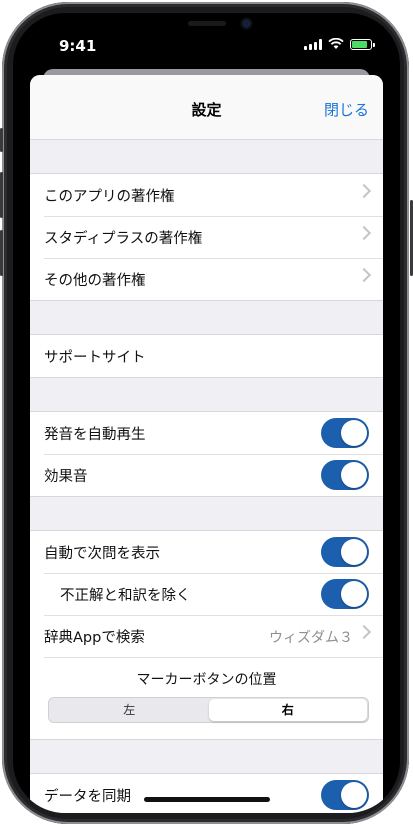  What do you see at coordinates (66, 476) in the screenshot?
I see `row-label: 効果音` at bounding box center [66, 476].